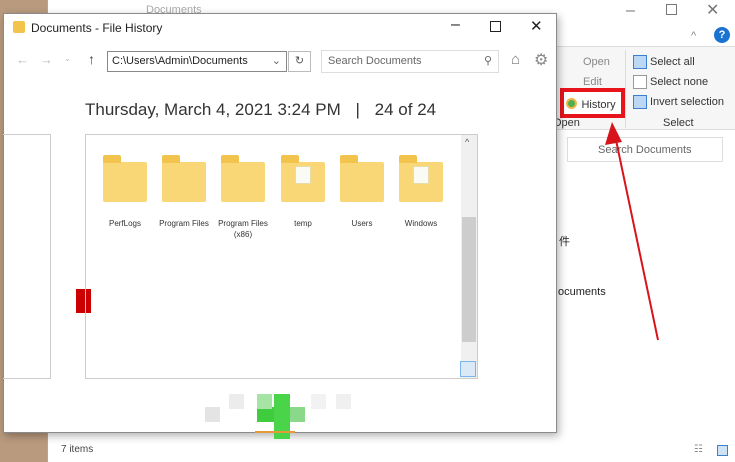 The width and height of the screenshot is (735, 462). What do you see at coordinates (97, 28) in the screenshot?
I see `window-title: Documents - File History` at bounding box center [97, 28].